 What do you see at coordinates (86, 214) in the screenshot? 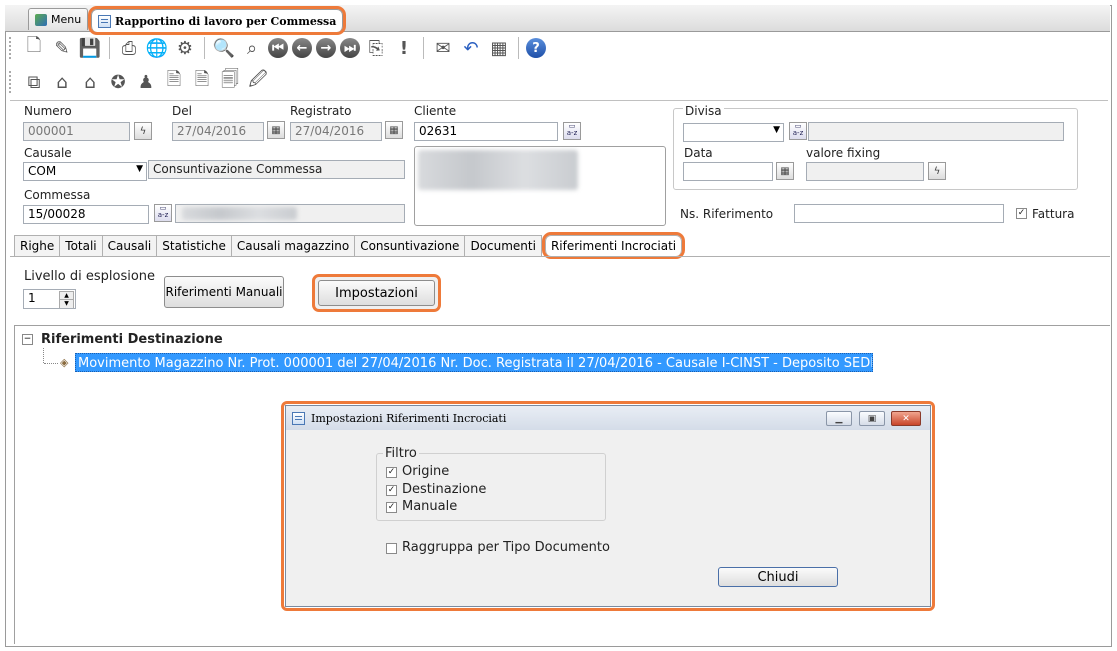
I see `commessa-field: 15/00028` at bounding box center [86, 214].